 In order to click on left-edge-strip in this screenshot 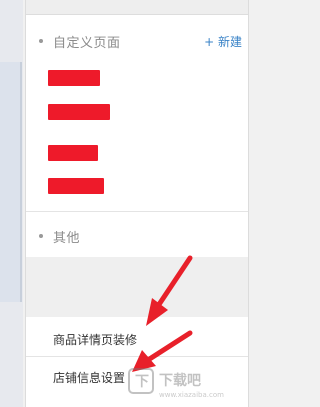, I will do `click(11, 203)`.